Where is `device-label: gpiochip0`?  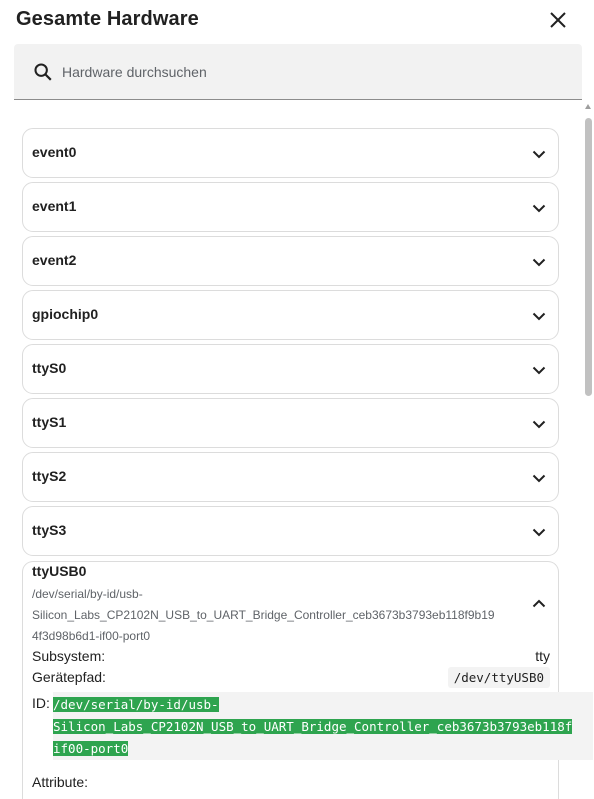 device-label: gpiochip0 is located at coordinates (65, 314).